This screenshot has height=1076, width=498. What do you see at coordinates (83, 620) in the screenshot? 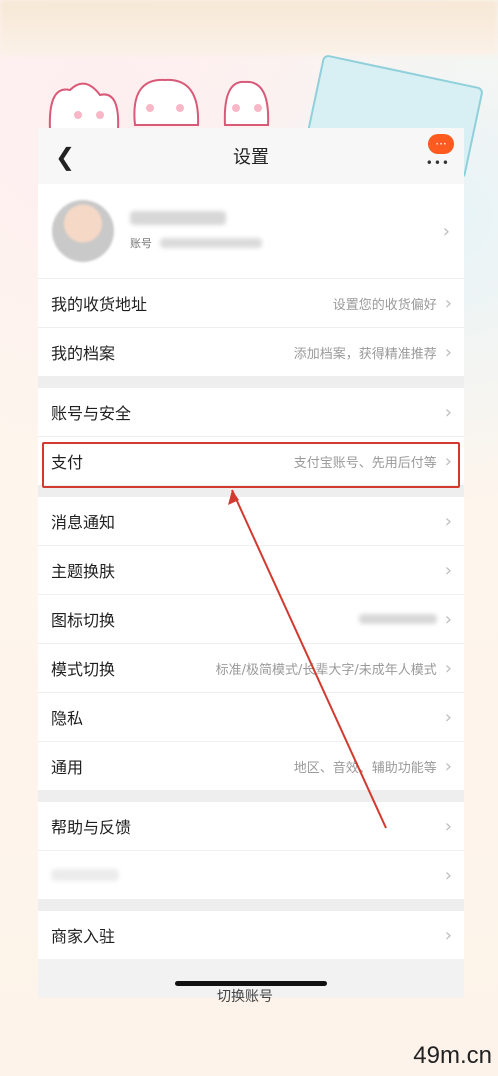
I see `row-label: 图标切换` at bounding box center [83, 620].